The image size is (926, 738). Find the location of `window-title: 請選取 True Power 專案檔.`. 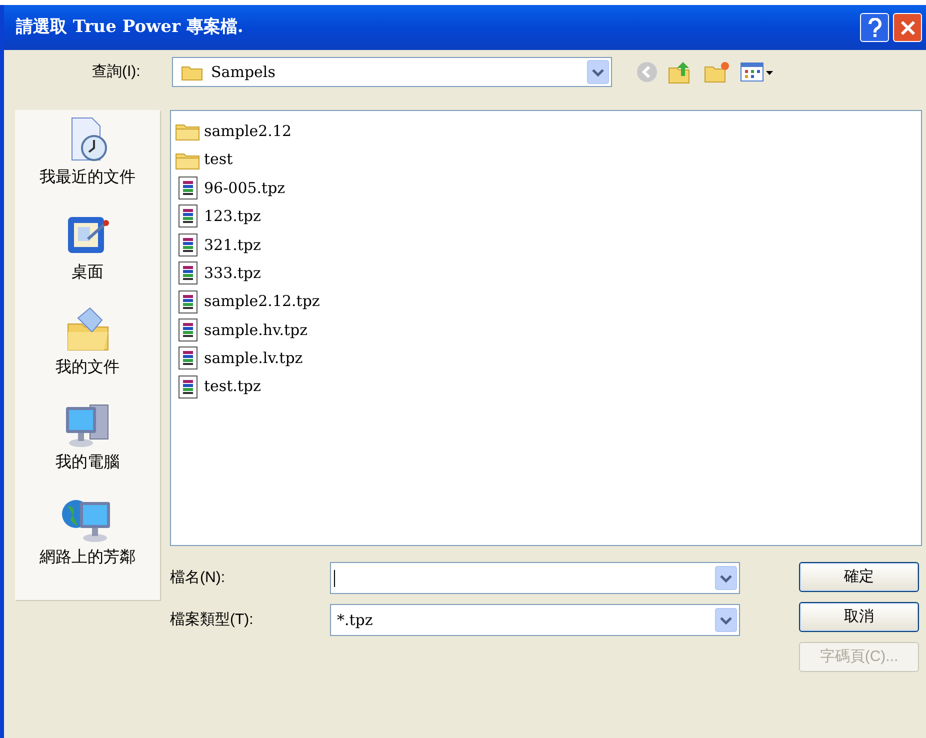

window-title: 請選取 True Power 專案檔. is located at coordinates (130, 27).